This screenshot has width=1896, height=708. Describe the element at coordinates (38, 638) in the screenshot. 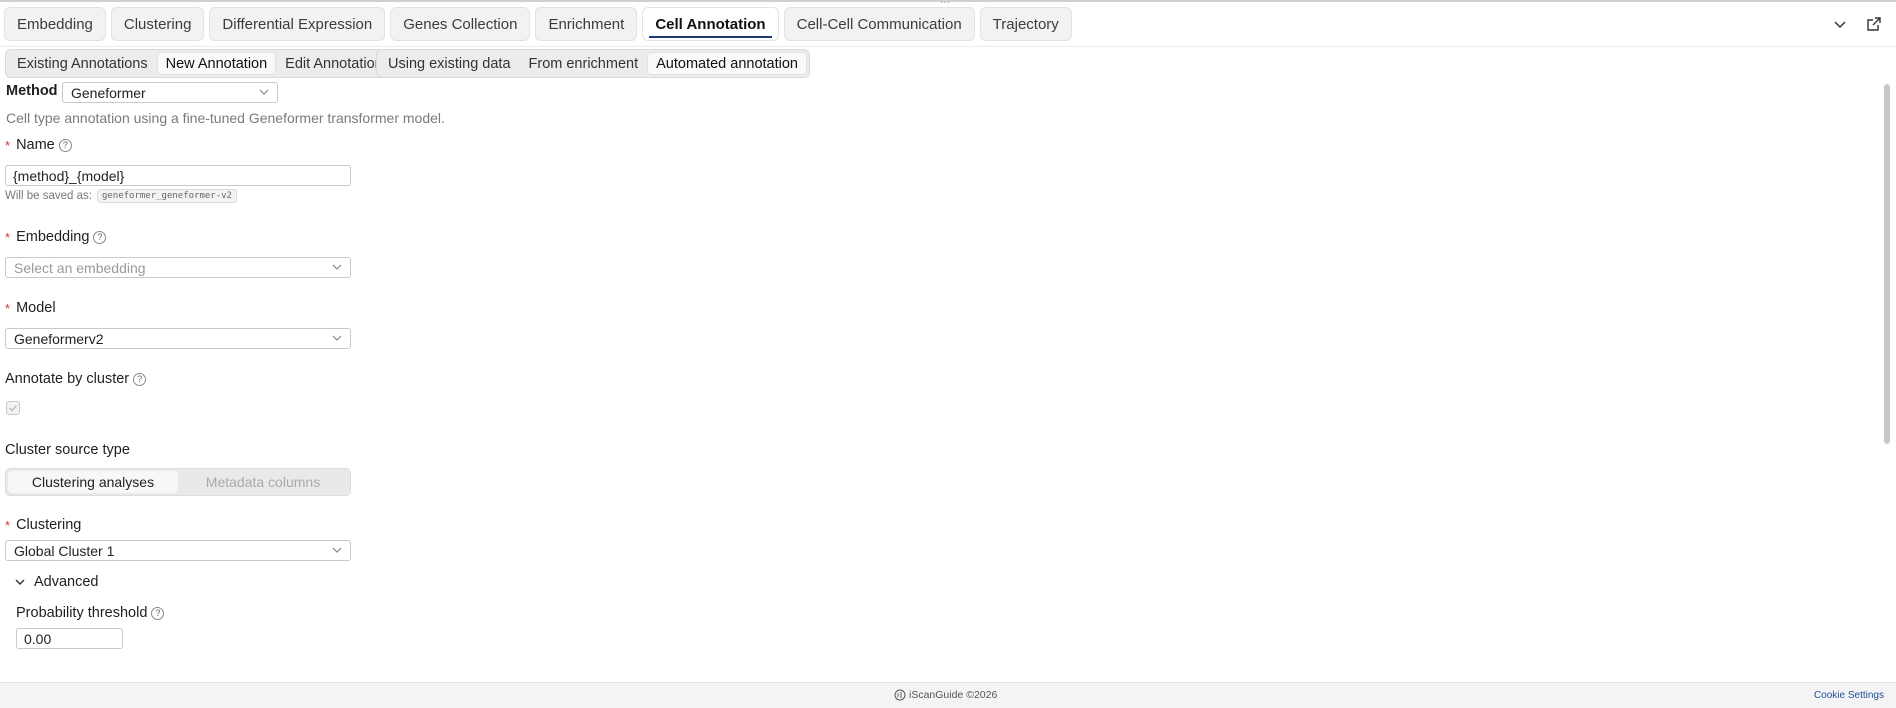

I see `probability-threshold-value: 0.00` at that location.